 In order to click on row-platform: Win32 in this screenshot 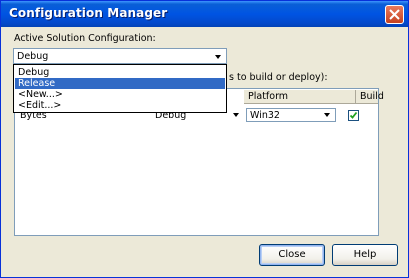, I will do `click(265, 115)`.